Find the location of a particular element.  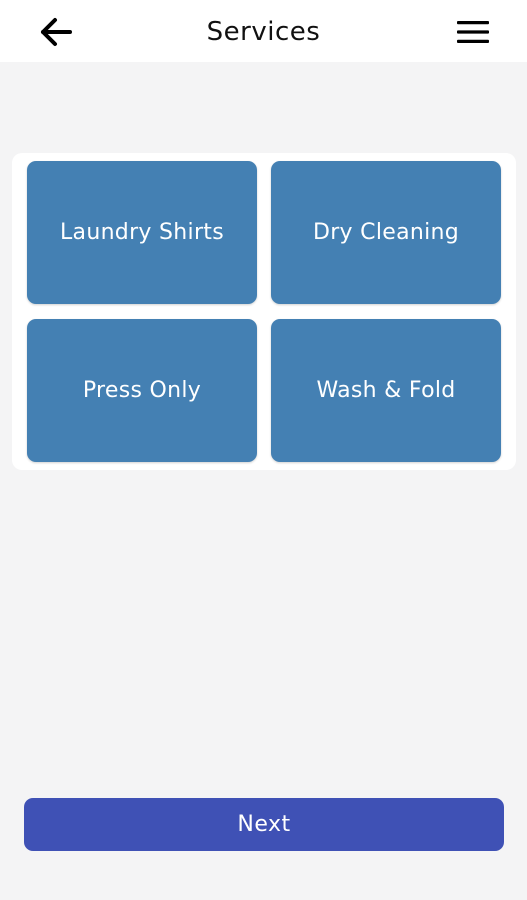

next-button-label: Next is located at coordinates (264, 824).